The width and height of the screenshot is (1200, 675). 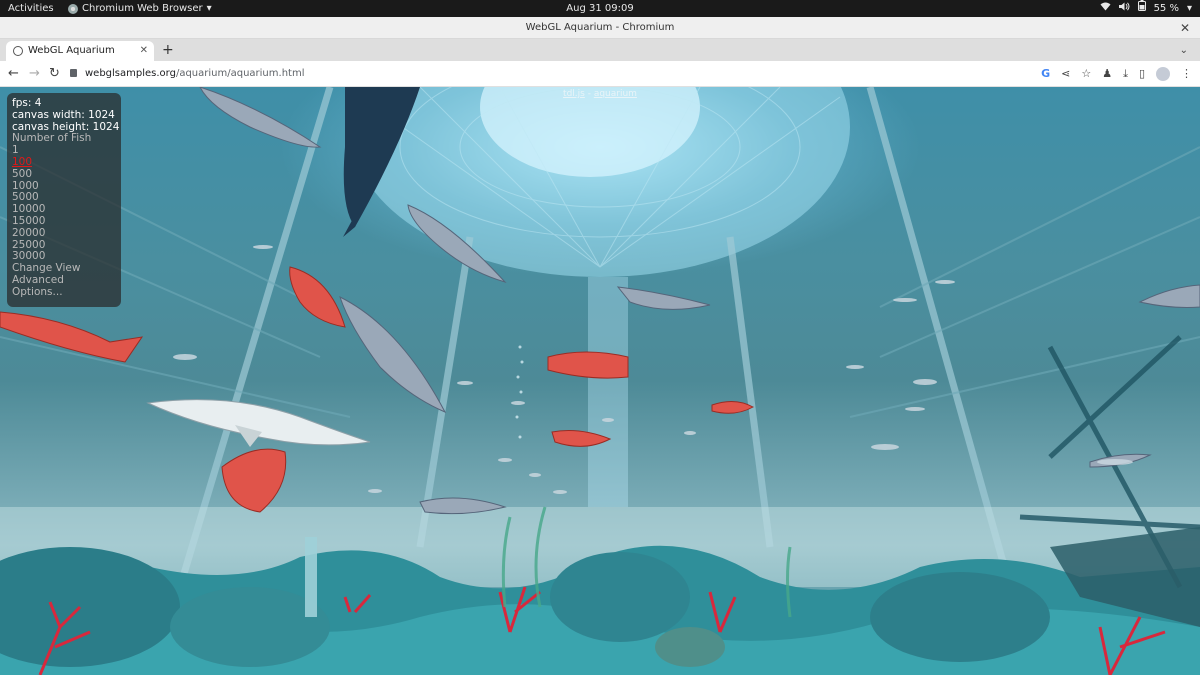 What do you see at coordinates (1107, 74) in the screenshot?
I see `extensions-icon: ♟` at bounding box center [1107, 74].